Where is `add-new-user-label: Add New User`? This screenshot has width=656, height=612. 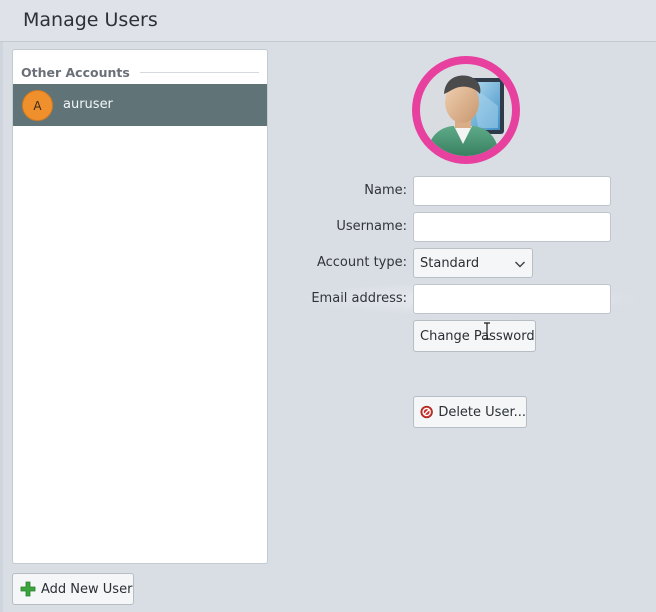
add-new-user-label: Add New User is located at coordinates (87, 589).